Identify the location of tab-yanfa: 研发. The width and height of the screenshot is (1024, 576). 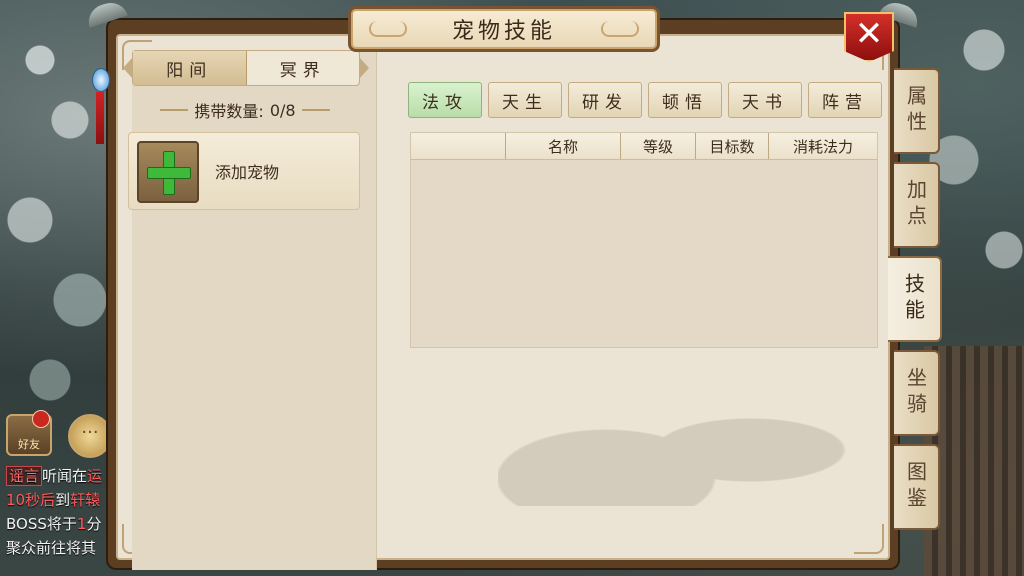
(605, 100).